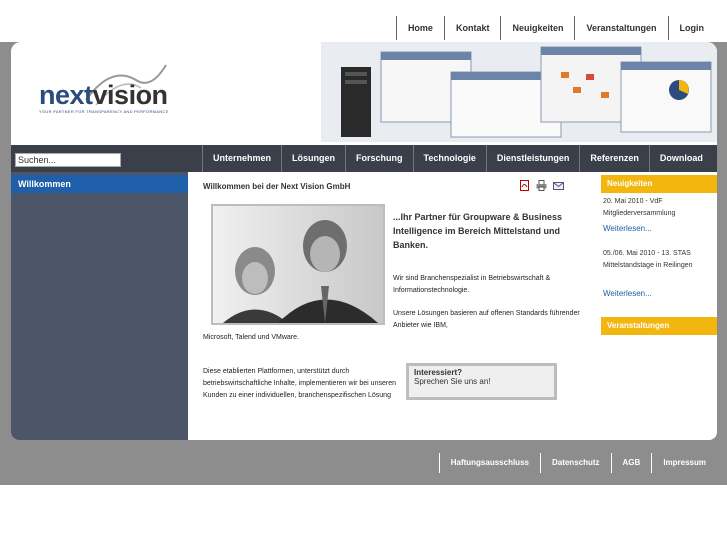  What do you see at coordinates (99, 184) in the screenshot?
I see `sidebar-item-willkommen: Willkommen` at bounding box center [99, 184].